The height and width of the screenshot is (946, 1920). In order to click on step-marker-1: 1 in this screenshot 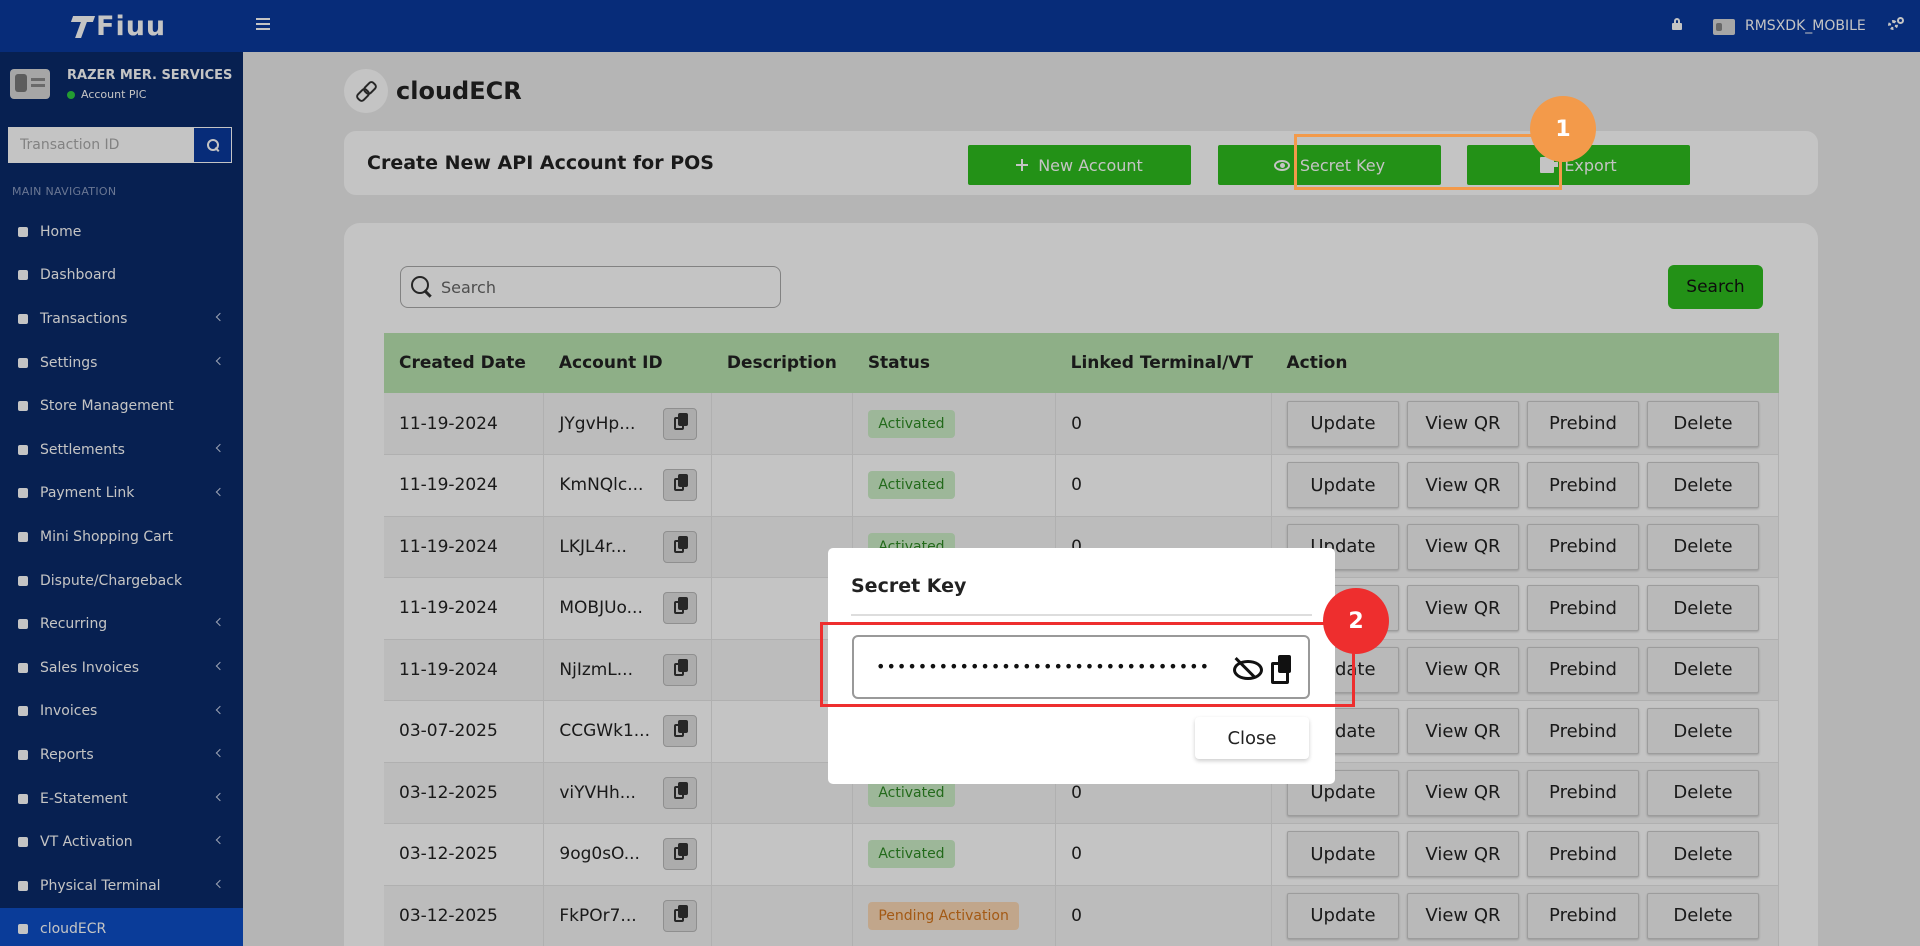, I will do `click(1563, 129)`.